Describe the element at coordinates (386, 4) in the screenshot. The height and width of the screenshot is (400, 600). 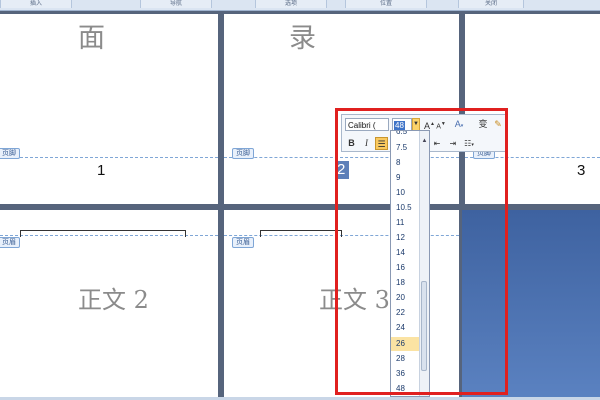
I see `ribbon-tab-position: 位置` at that location.